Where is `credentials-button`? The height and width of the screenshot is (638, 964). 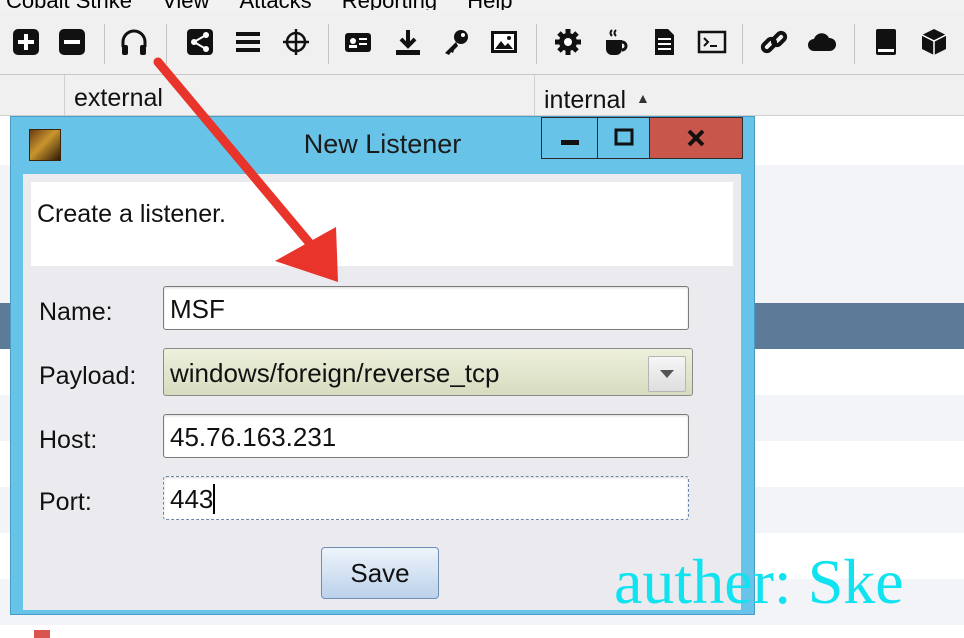
credentials-button is located at coordinates (358, 42).